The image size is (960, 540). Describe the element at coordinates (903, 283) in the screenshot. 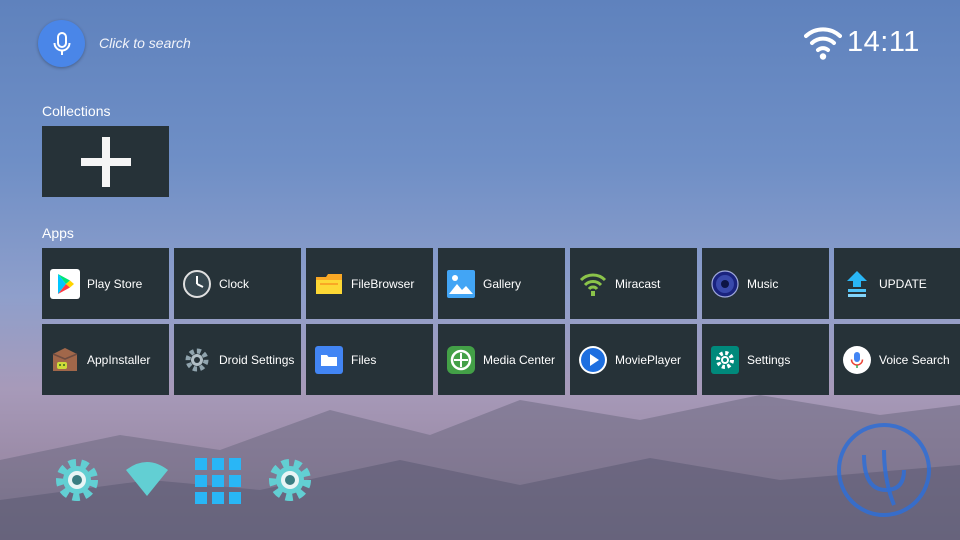

I see `app-label: UPDATE` at that location.